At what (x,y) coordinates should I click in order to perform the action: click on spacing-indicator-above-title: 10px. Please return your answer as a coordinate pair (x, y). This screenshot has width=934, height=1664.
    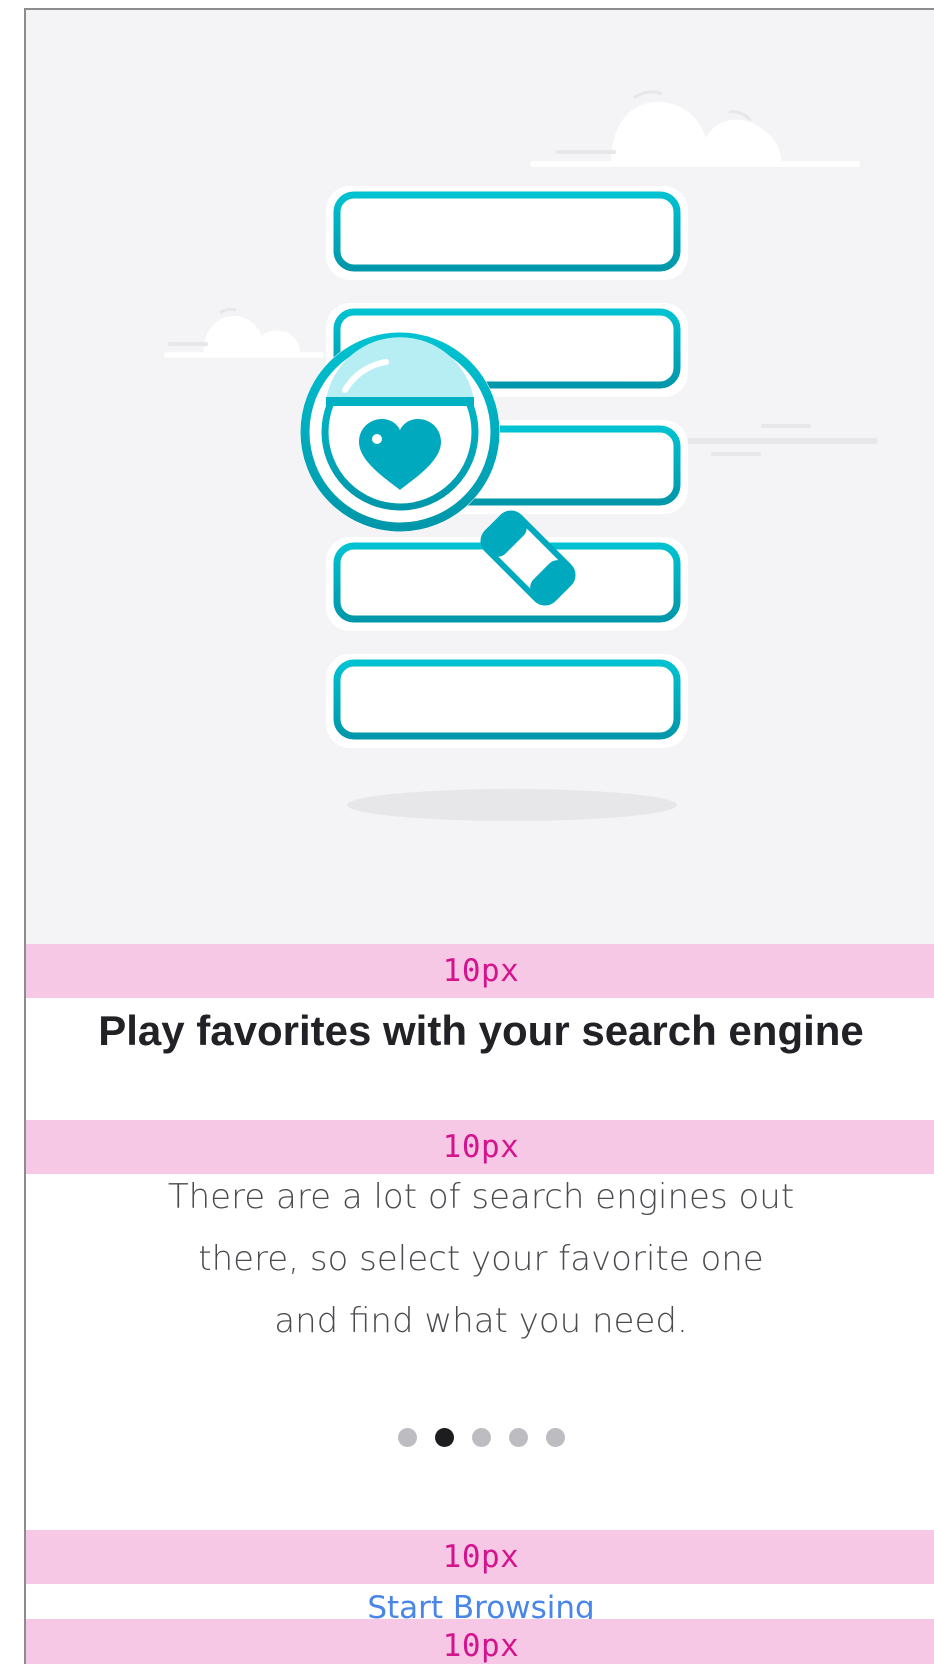
    Looking at the image, I should click on (480, 971).